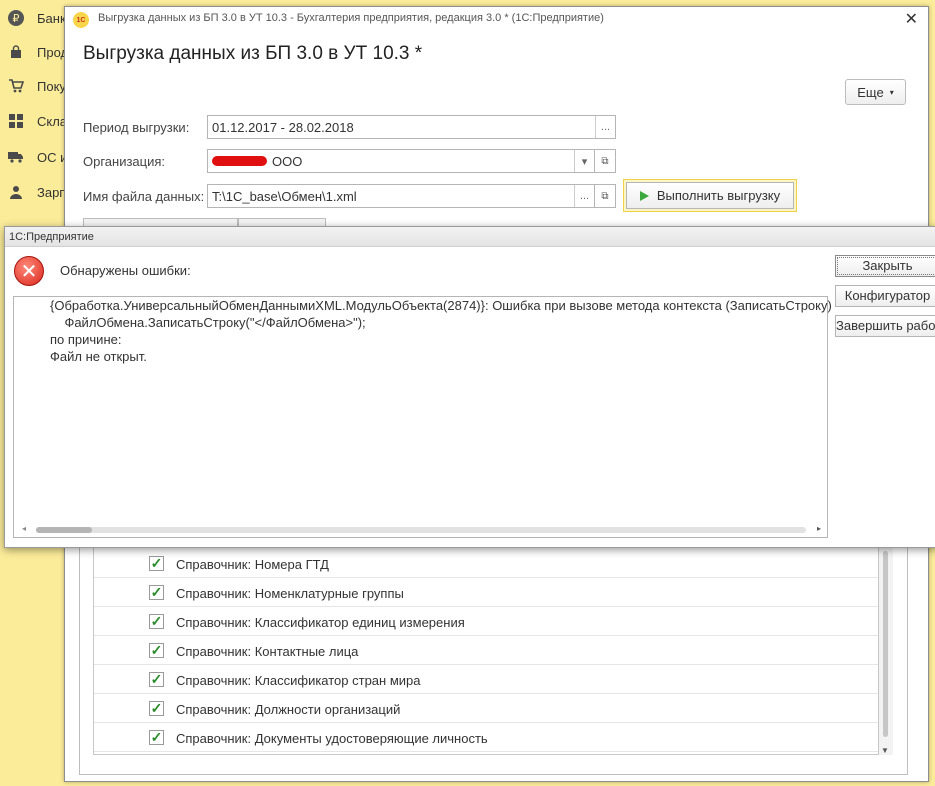 This screenshot has height=786, width=935. What do you see at coordinates (885, 750) in the screenshot?
I see `scroll-down-icon: ▼` at bounding box center [885, 750].